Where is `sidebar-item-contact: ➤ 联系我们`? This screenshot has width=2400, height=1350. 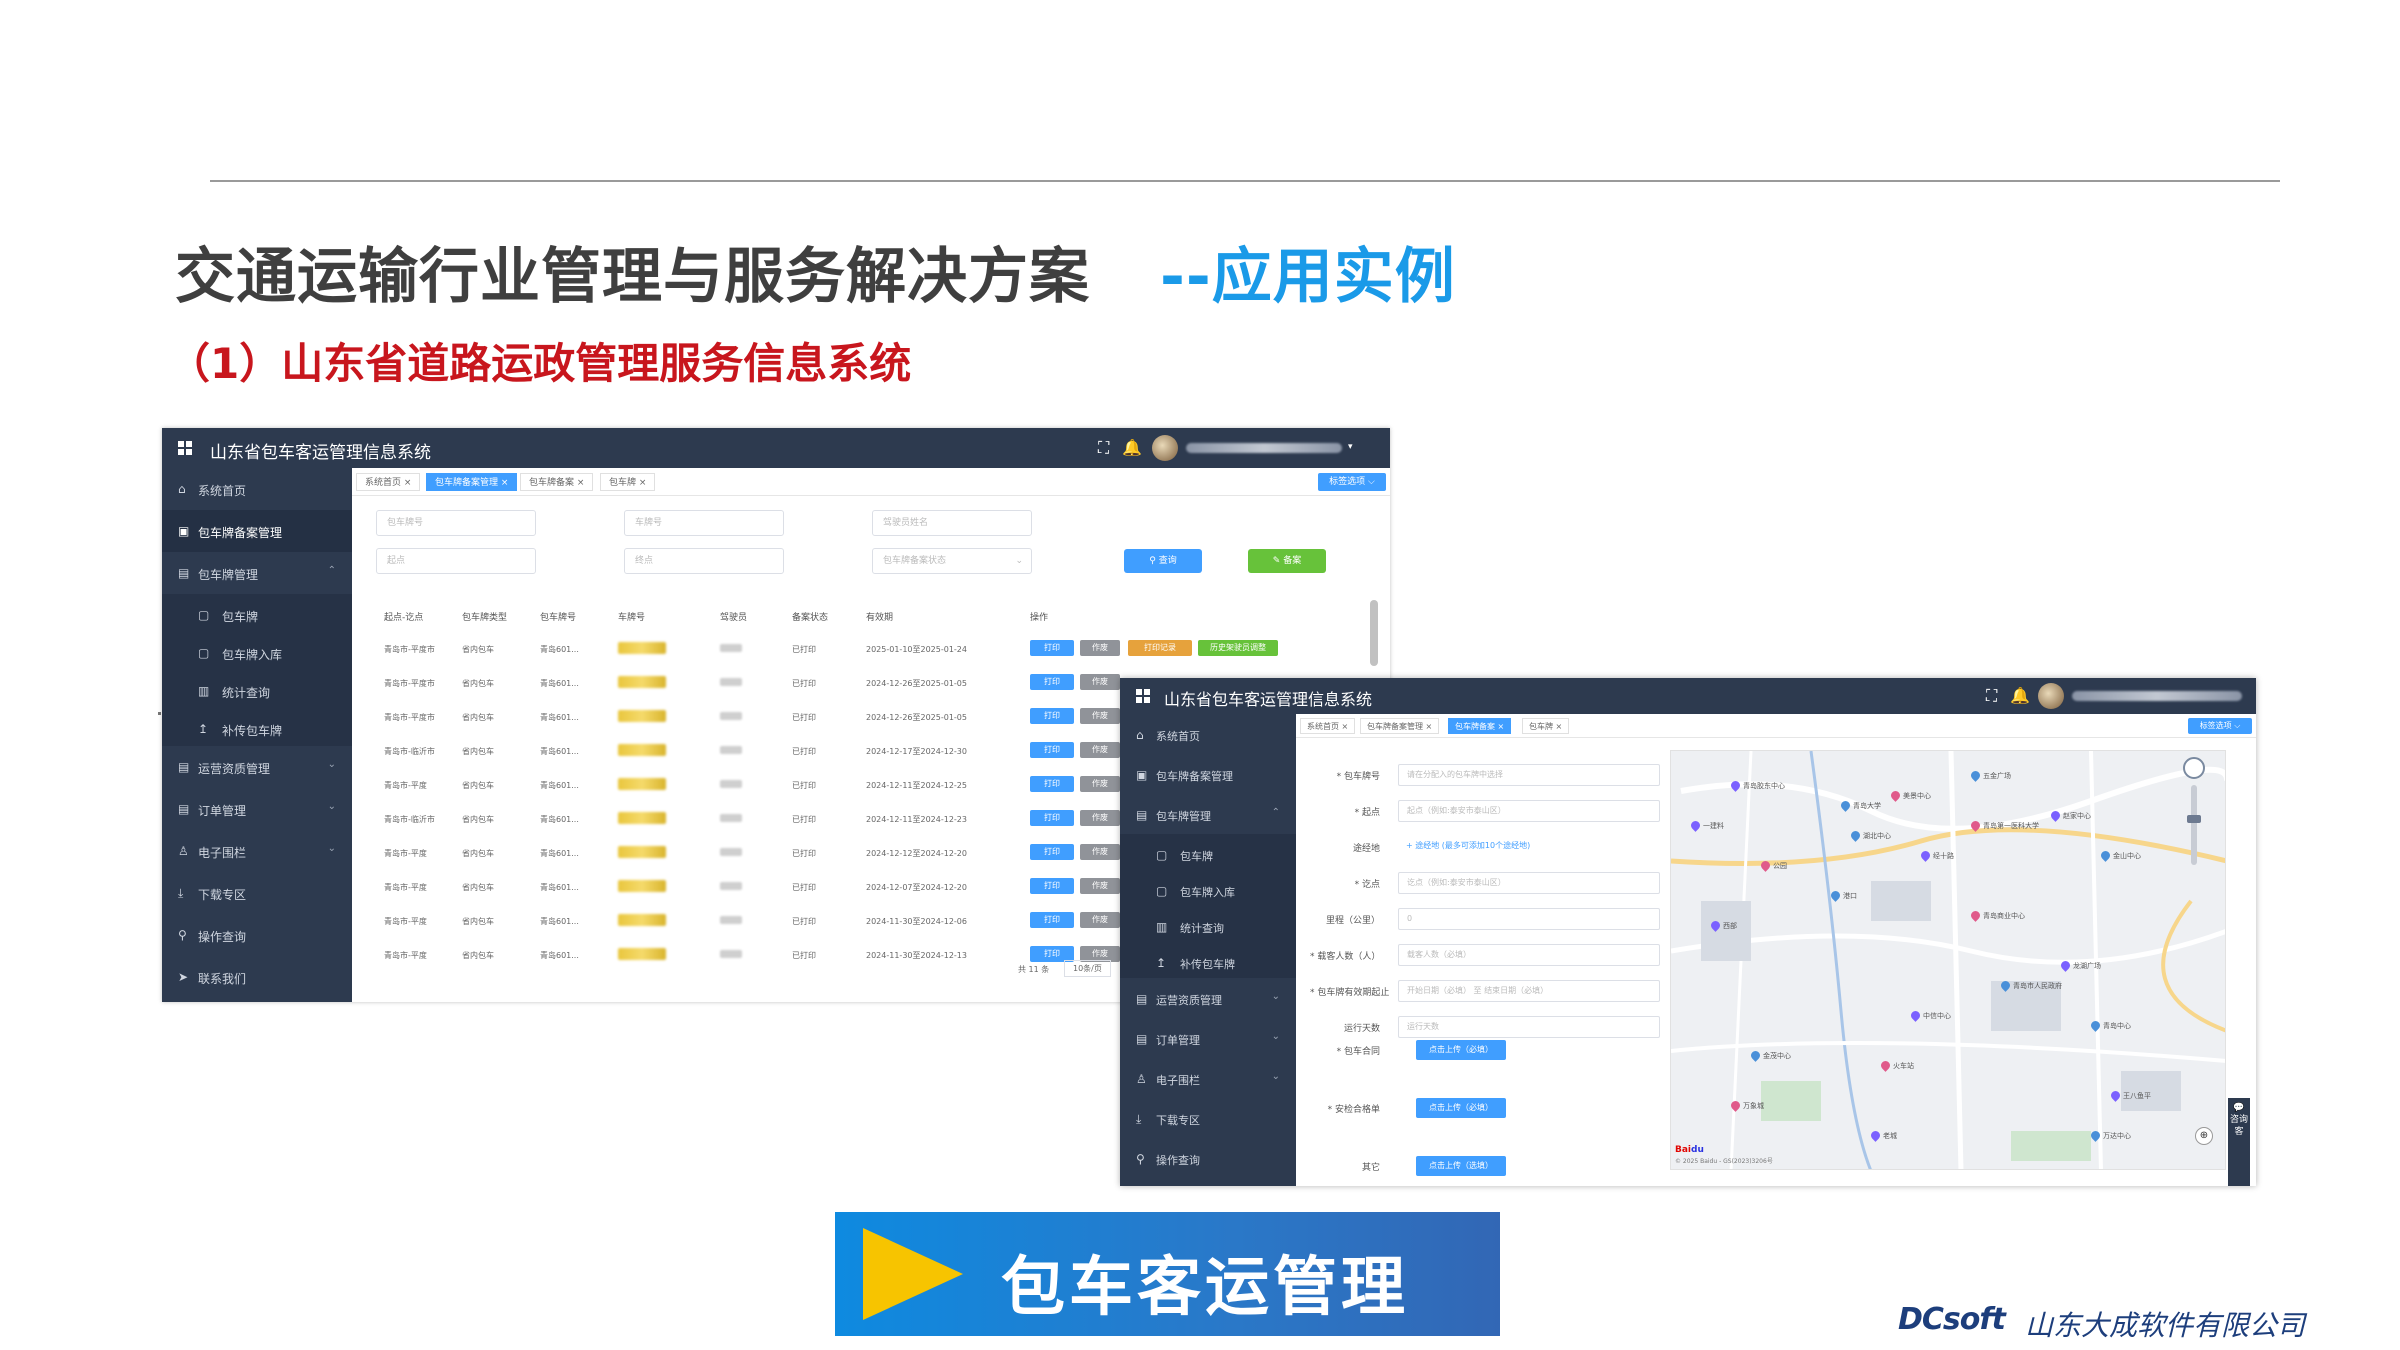
sidebar-item-contact: ➤ 联系我们 is located at coordinates (257, 977).